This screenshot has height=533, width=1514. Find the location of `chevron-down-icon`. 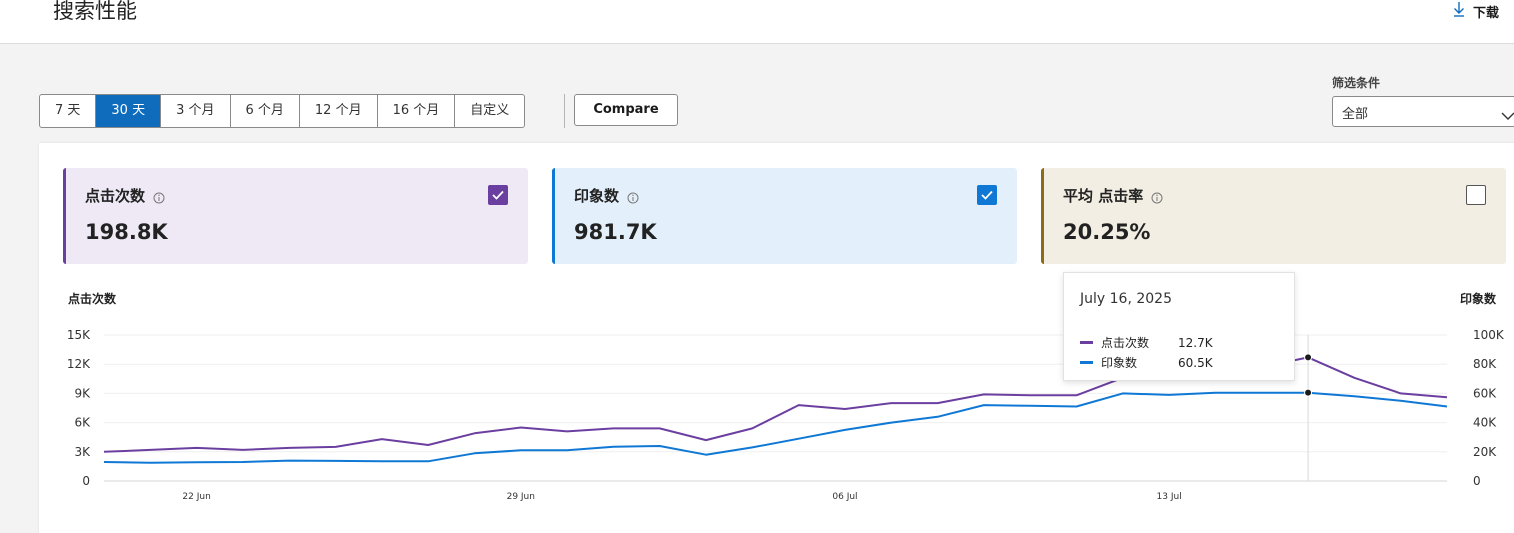

chevron-down-icon is located at coordinates (1507, 115).